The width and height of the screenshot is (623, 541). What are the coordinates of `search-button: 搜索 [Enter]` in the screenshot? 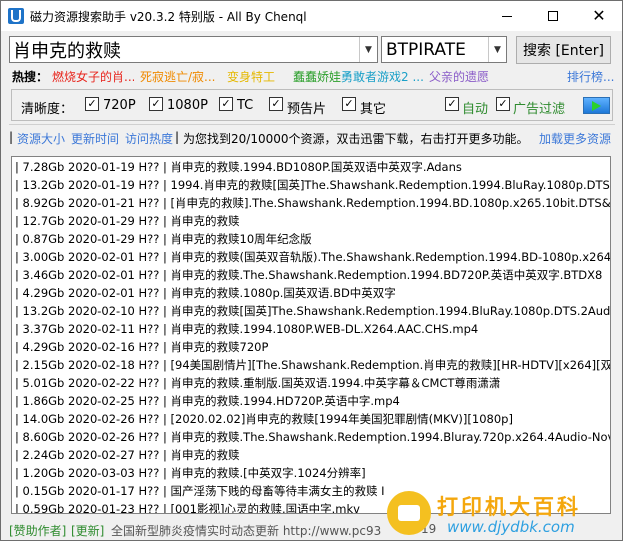 It's located at (563, 50).